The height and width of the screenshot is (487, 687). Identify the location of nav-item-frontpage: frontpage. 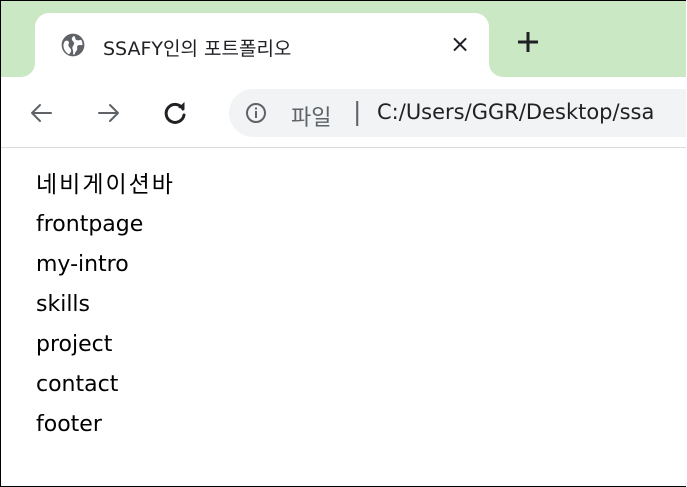
(90, 224).